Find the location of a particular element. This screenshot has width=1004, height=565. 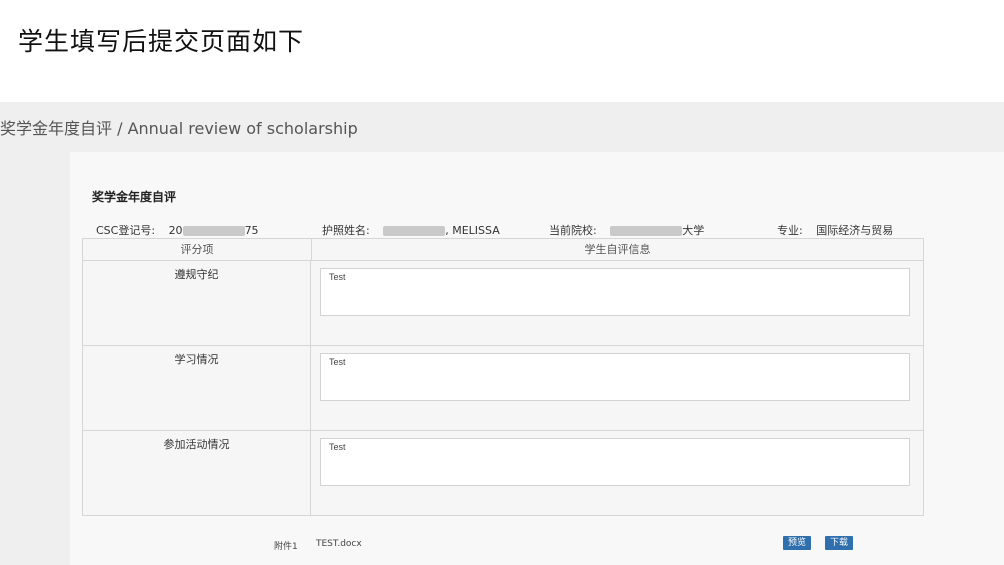

major-field: 专业: 国际经济与贸易 is located at coordinates (835, 230).